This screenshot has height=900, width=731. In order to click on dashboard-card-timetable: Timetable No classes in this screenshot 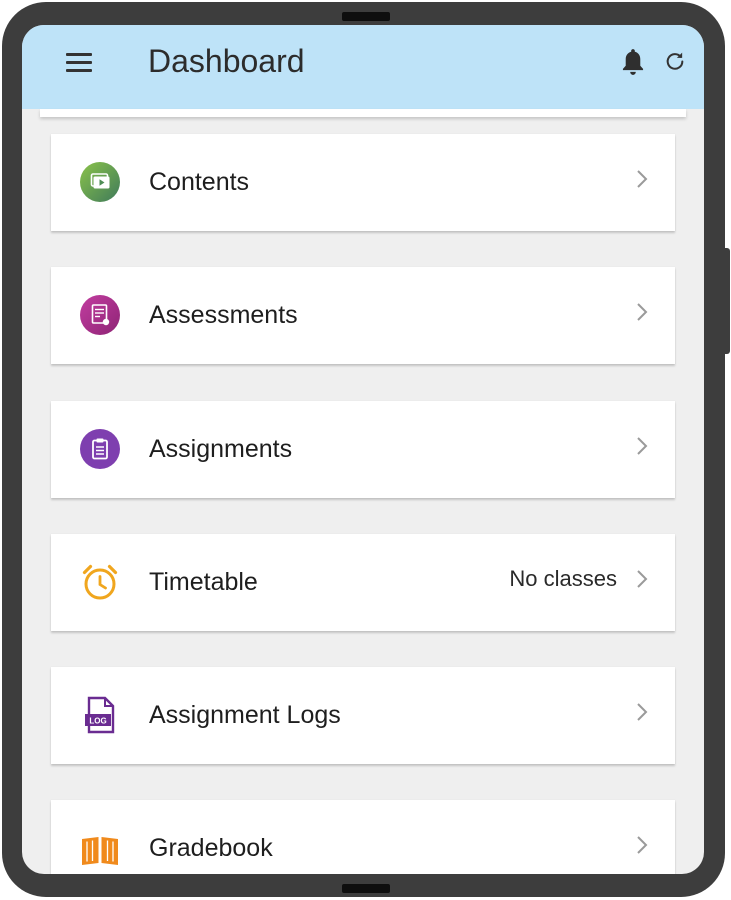, I will do `click(363, 582)`.